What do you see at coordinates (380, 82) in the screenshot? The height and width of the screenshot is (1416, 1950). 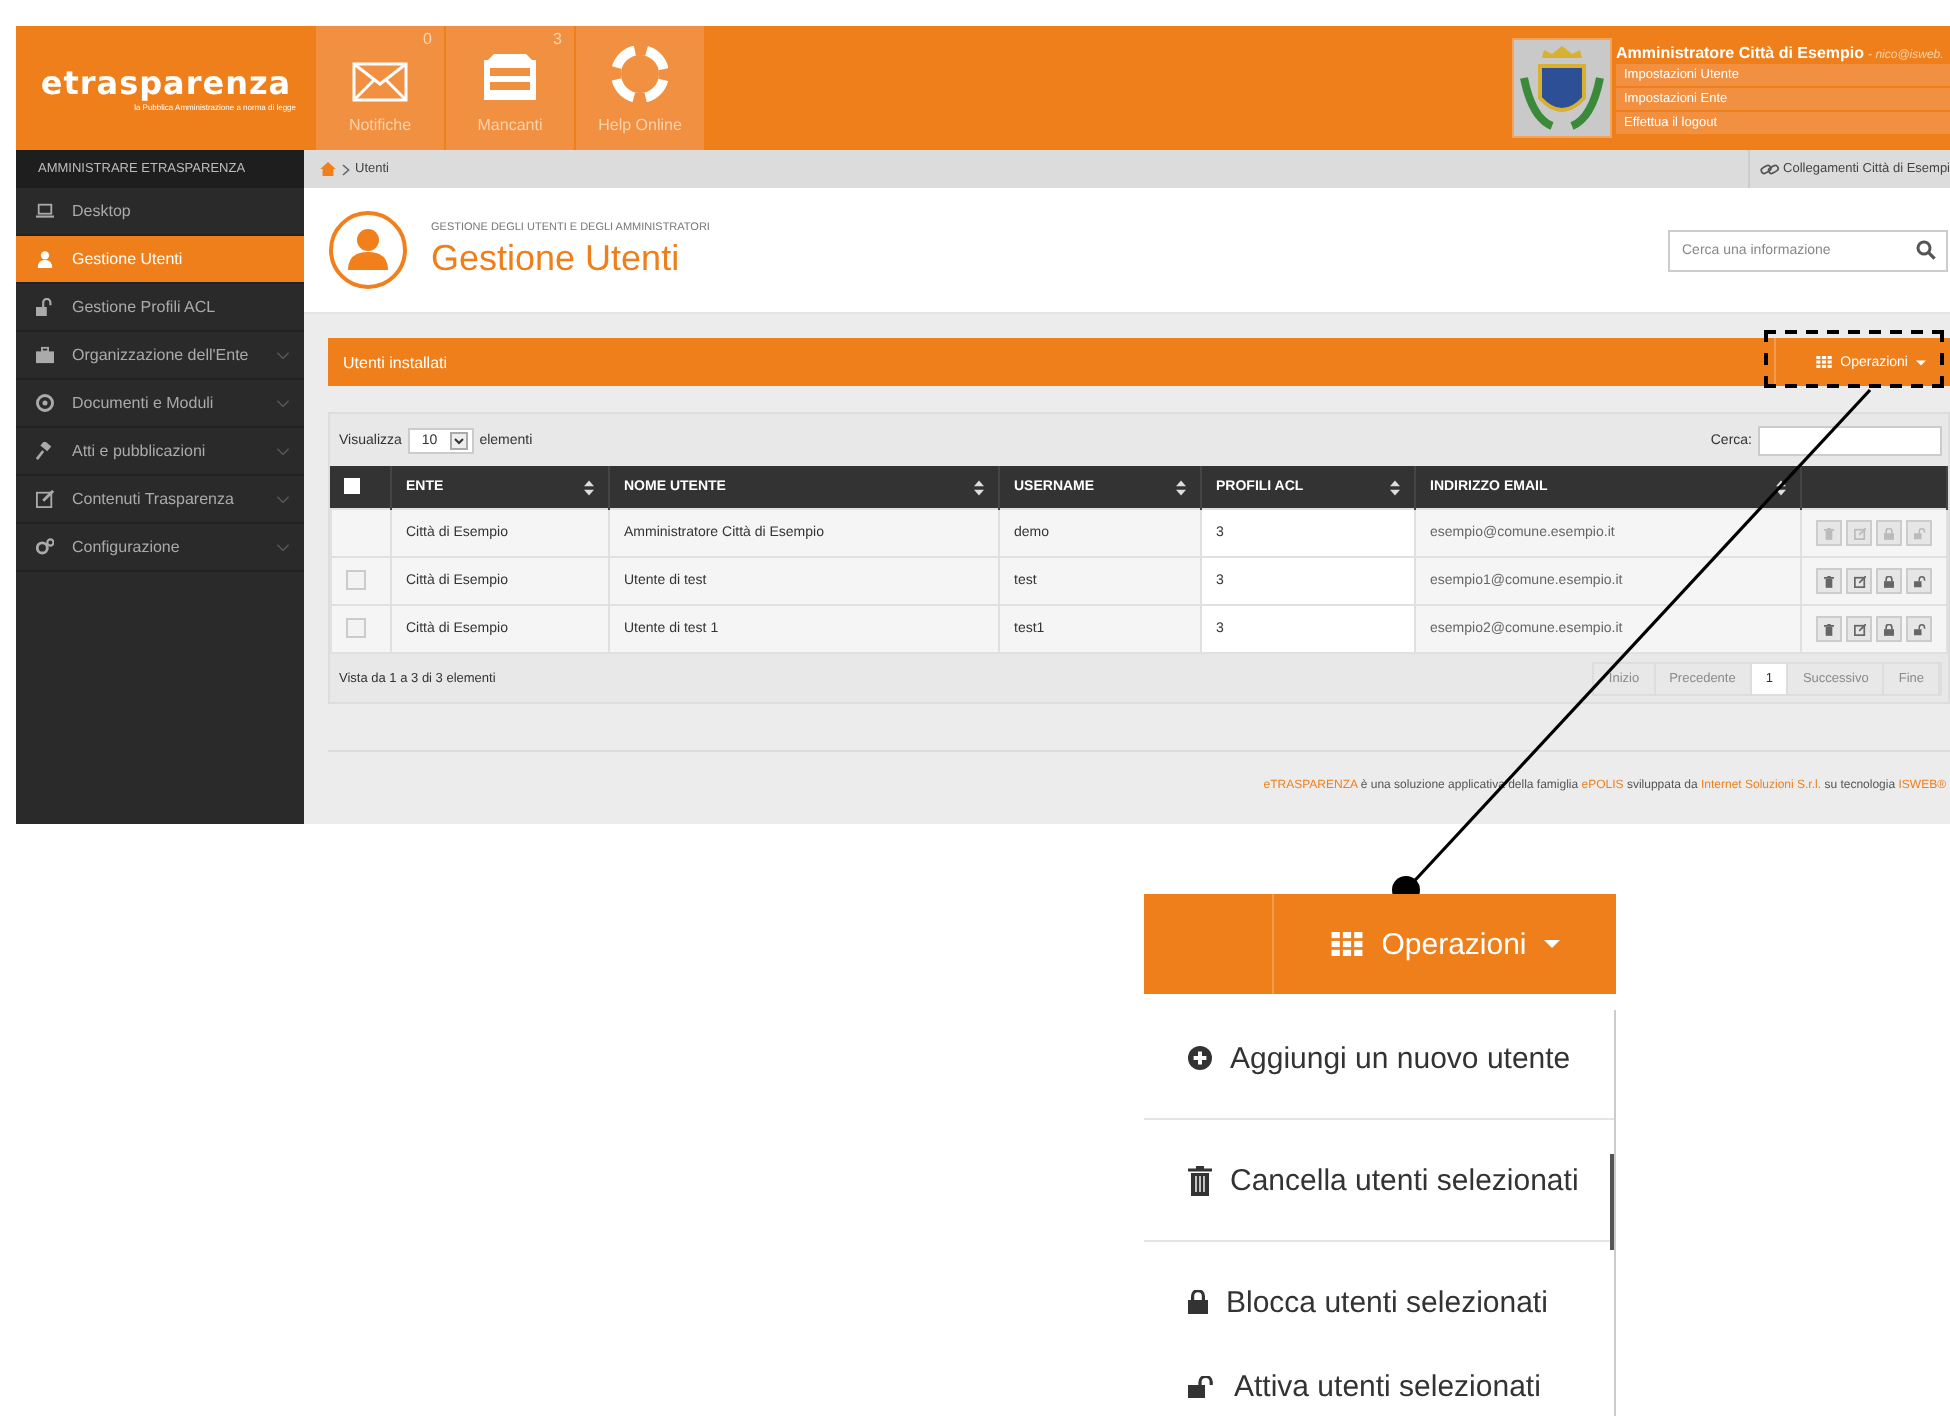 I see `envelope-icon` at bounding box center [380, 82].